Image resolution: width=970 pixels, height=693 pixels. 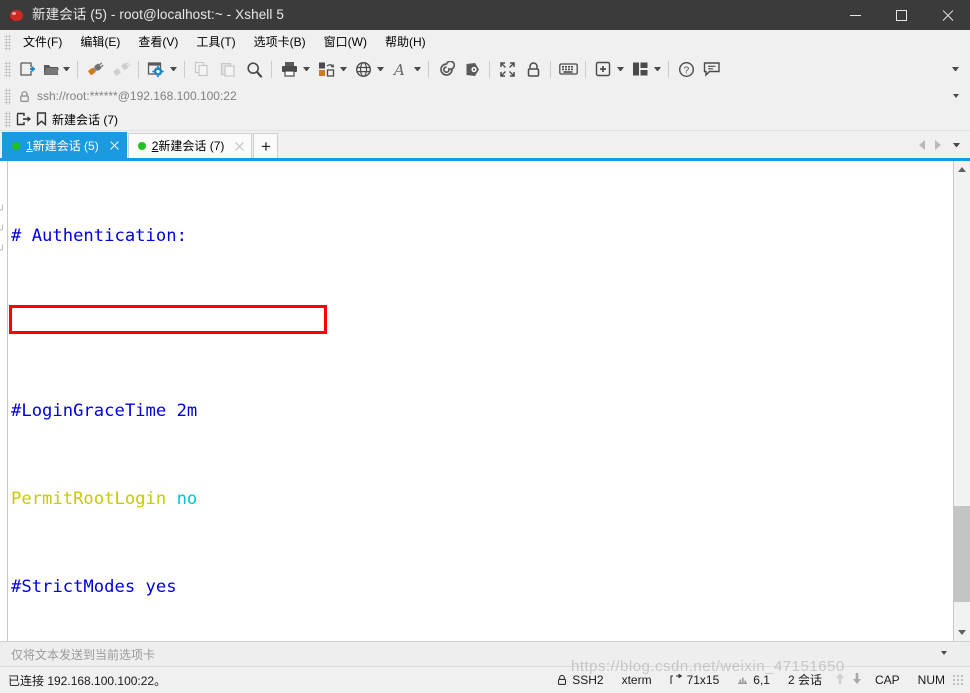 What do you see at coordinates (637, 680) in the screenshot?
I see `status-terminal-type: xterm` at bounding box center [637, 680].